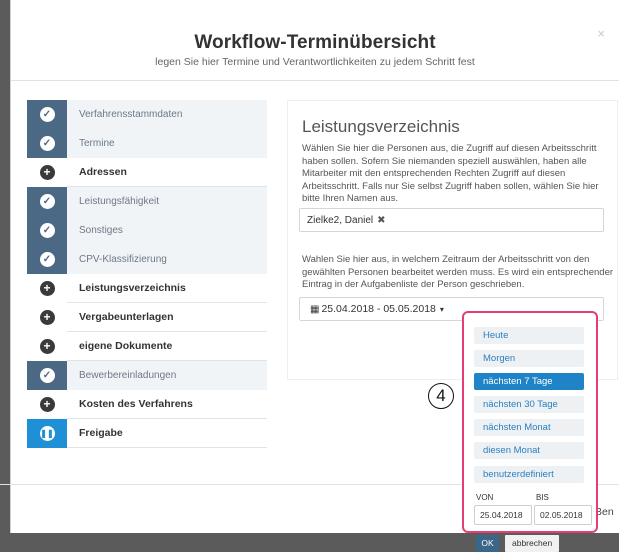 The height and width of the screenshot is (552, 619). What do you see at coordinates (167, 201) in the screenshot?
I see `step-label: Leistungsfähigkeit` at bounding box center [167, 201].